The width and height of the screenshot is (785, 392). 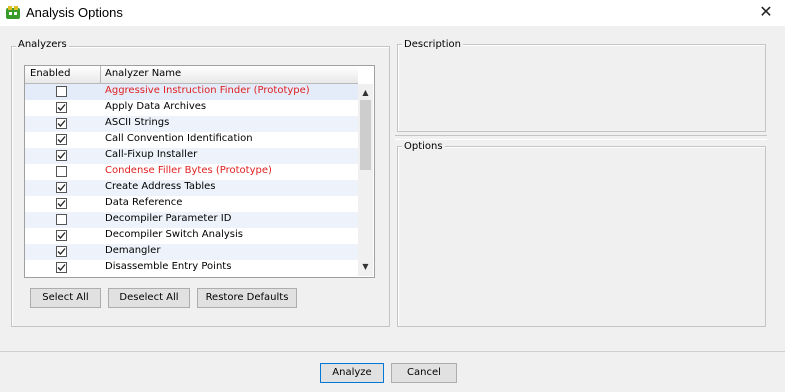 I want to click on table-row: Decompiler Switch Analysis, so click(x=191, y=236).